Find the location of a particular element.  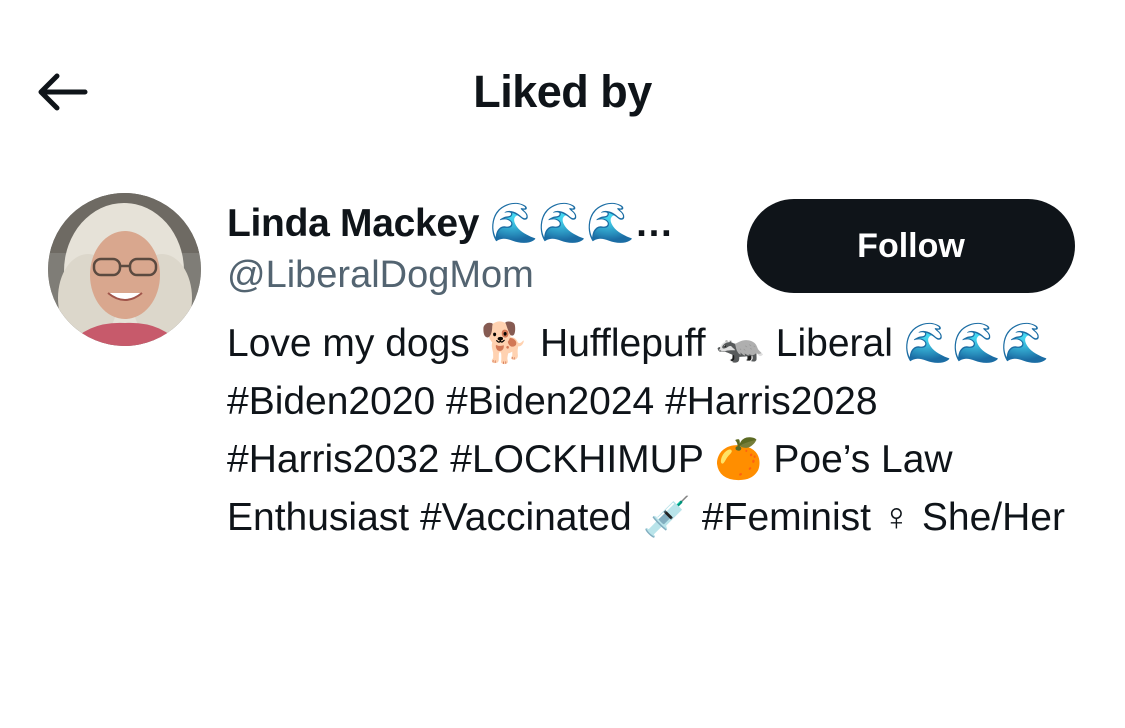

profile-photo is located at coordinates (124, 269).